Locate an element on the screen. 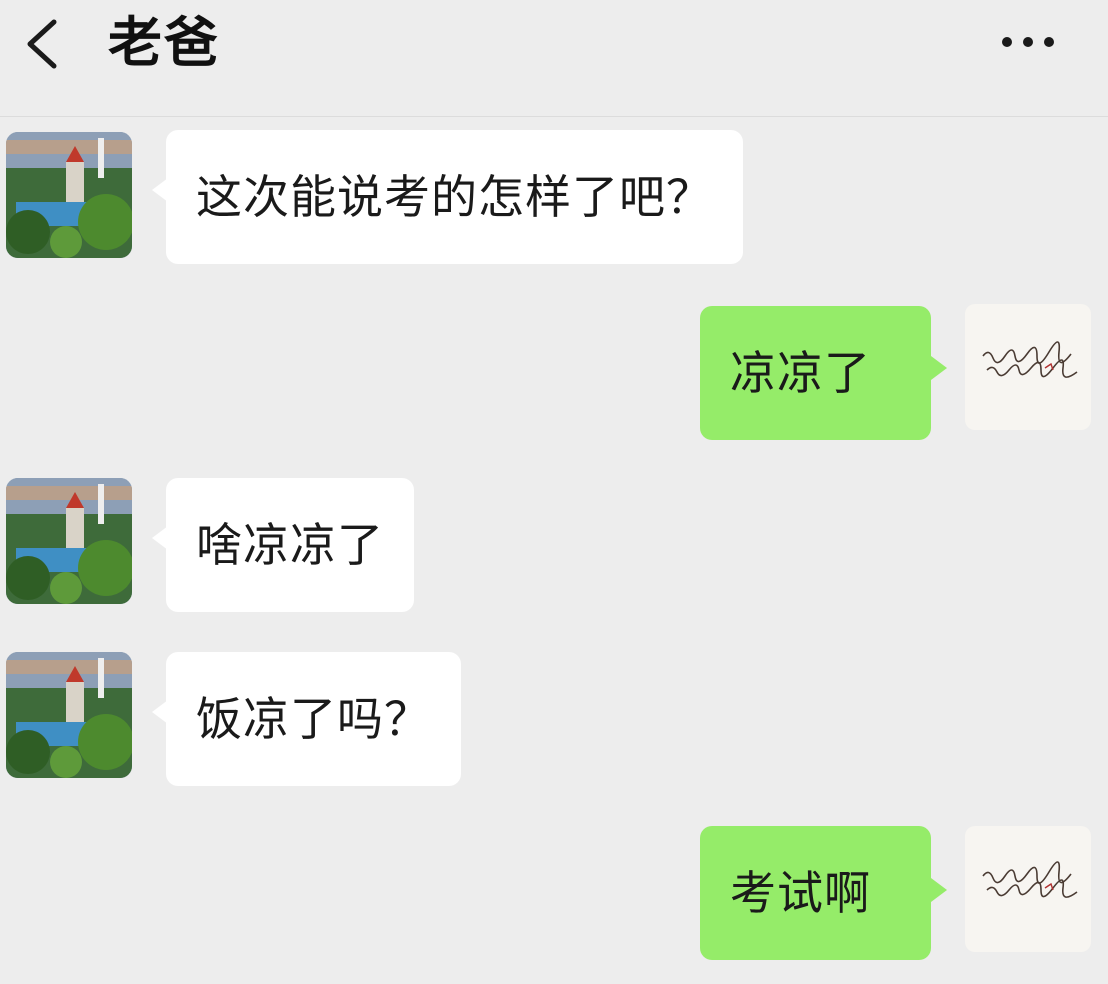 This screenshot has width=1108, height=984. outgoing-message-bubble: 考试啊 is located at coordinates (815, 893).